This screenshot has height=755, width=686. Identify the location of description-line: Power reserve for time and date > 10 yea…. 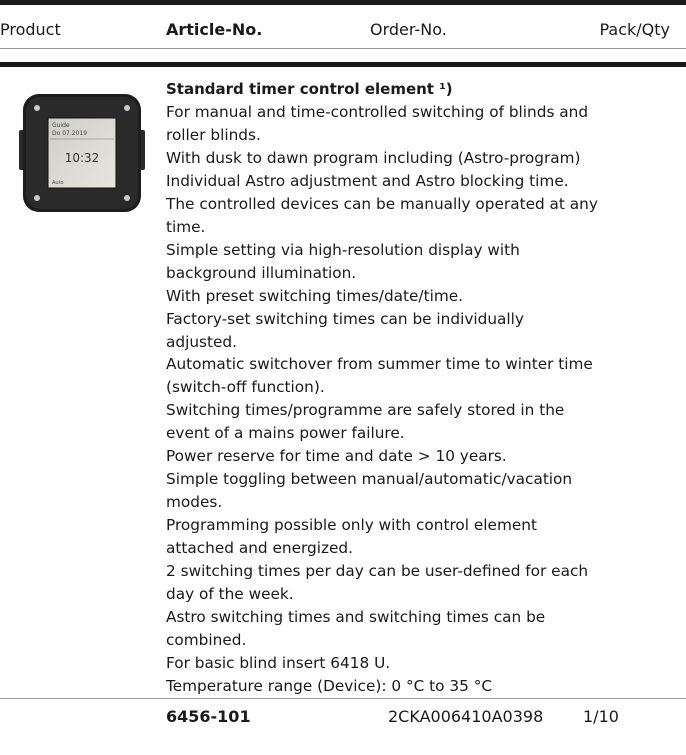
(336, 456).